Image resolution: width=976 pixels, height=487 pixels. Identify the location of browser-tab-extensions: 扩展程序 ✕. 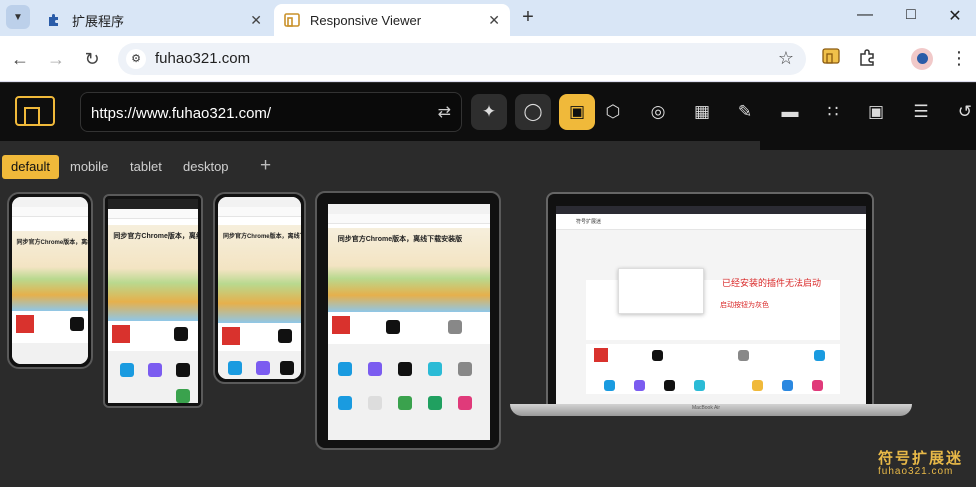
(154, 20).